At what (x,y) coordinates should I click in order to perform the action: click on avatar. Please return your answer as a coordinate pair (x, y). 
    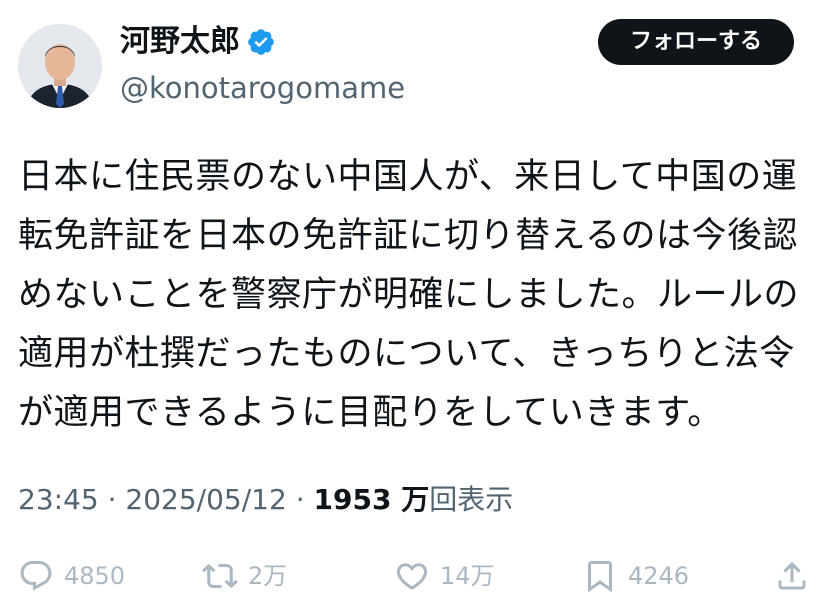
    Looking at the image, I should click on (60, 66).